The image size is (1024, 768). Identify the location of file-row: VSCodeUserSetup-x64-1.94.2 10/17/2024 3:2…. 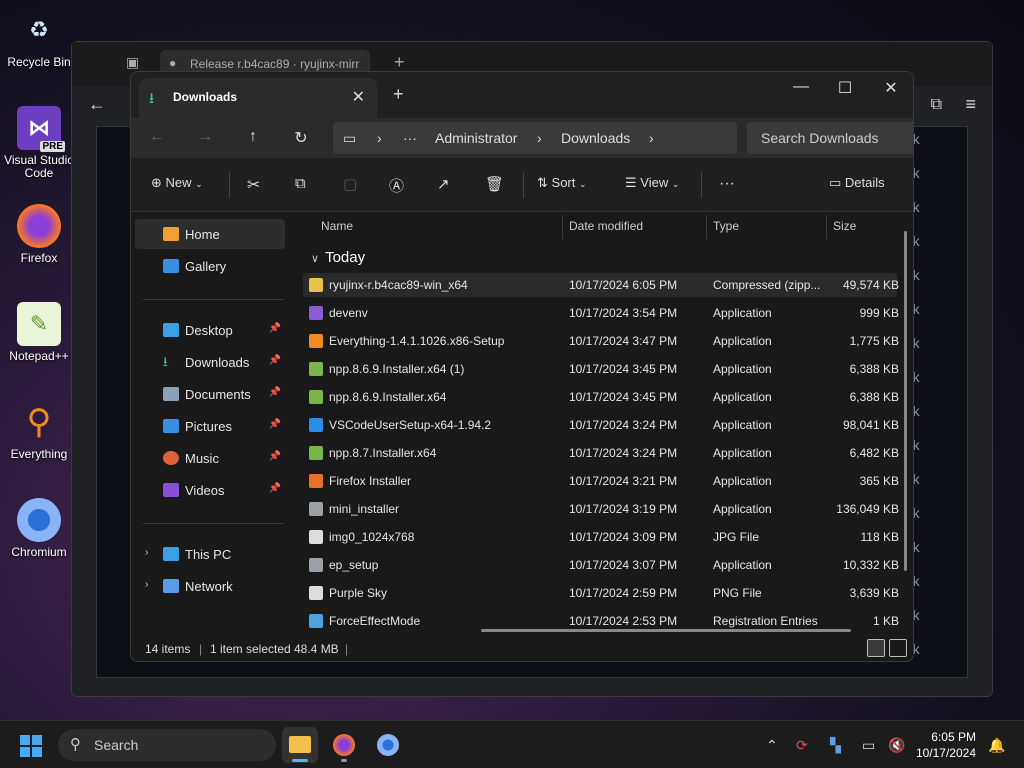
(601, 425).